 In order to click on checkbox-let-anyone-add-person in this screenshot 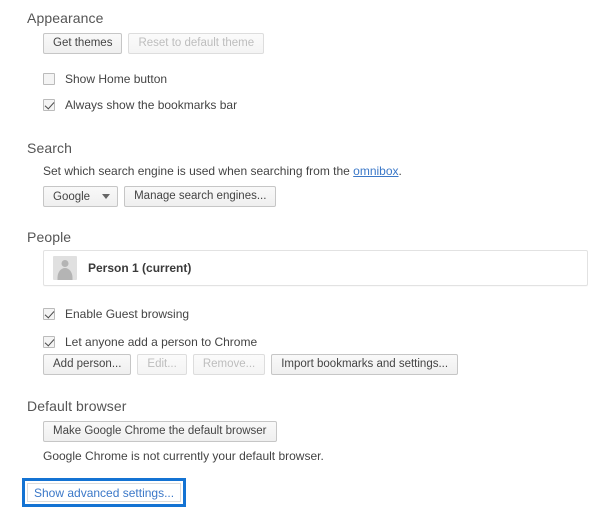, I will do `click(49, 342)`.